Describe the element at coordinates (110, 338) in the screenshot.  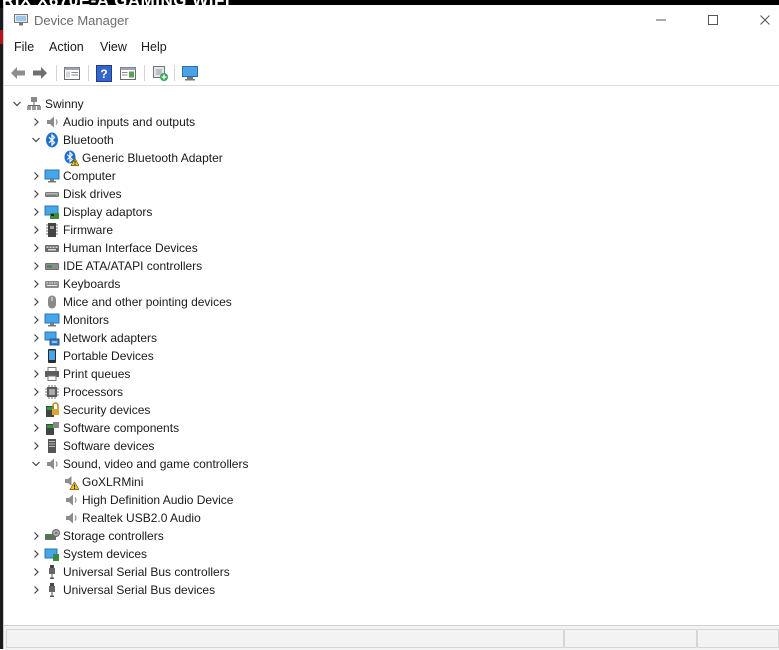
I see `tree-item-label: Network adapters` at that location.